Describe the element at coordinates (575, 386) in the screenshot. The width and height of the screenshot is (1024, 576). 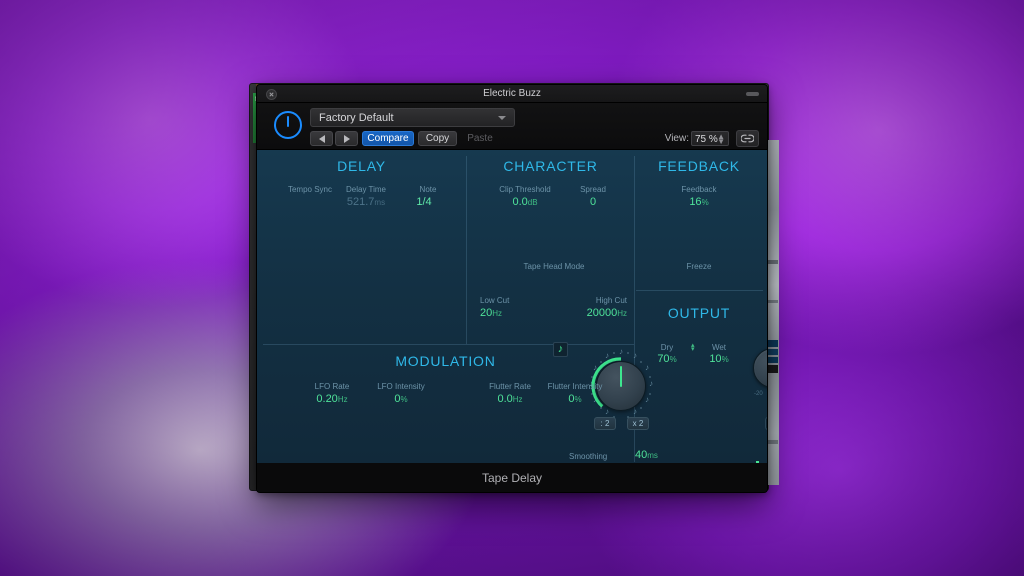
I see `flutter-intensity-label: Flutter Intensity` at that location.